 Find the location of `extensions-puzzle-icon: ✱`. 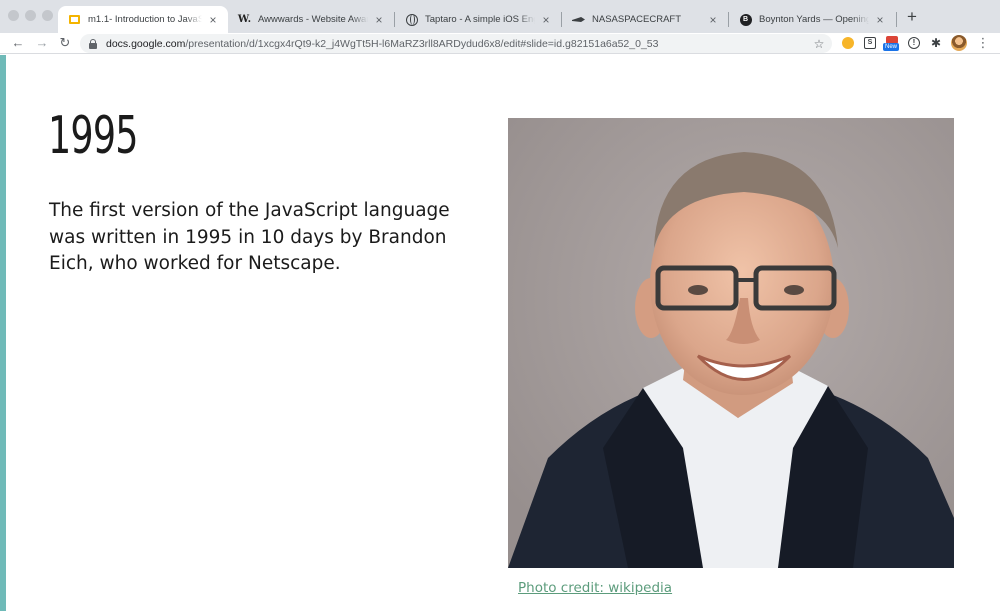

extensions-puzzle-icon: ✱ is located at coordinates (936, 43).